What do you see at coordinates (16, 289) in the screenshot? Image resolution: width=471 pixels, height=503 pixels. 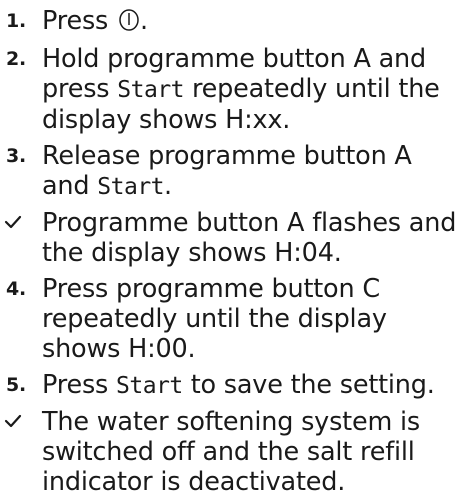 I see `step-number: 4.` at bounding box center [16, 289].